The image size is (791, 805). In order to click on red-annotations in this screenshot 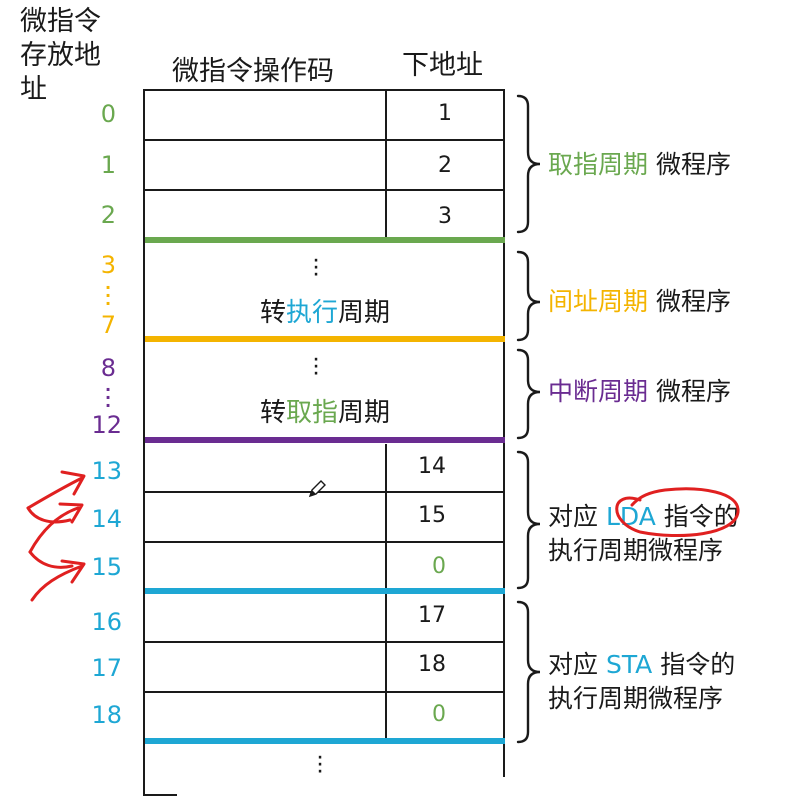, I will do `click(383, 536)`.